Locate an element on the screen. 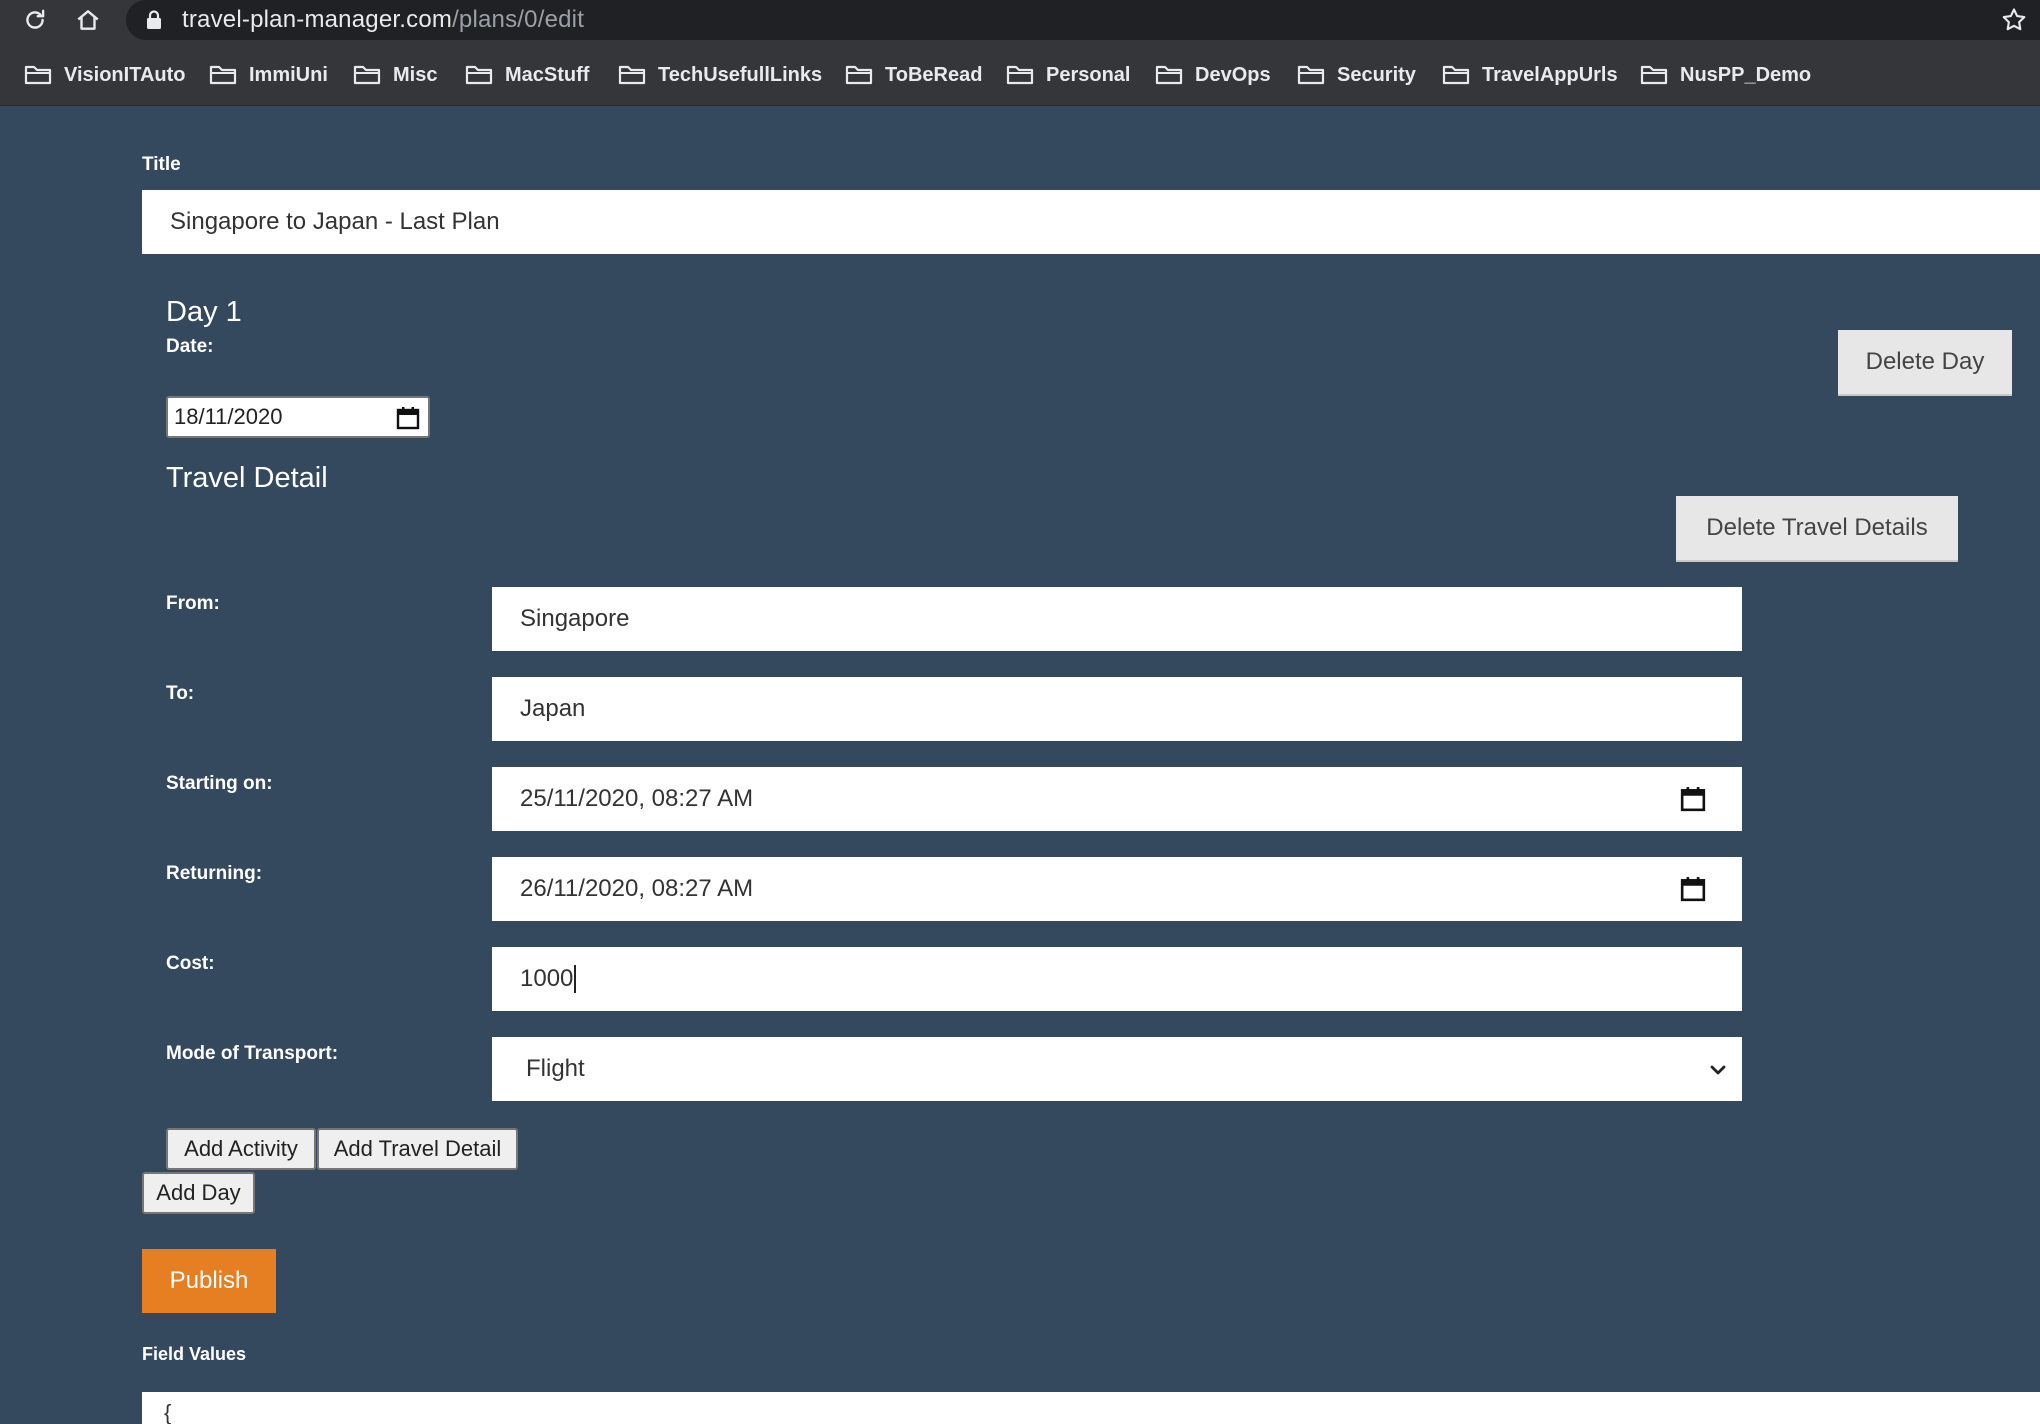  bookmark-label: Personal is located at coordinates (1088, 74).